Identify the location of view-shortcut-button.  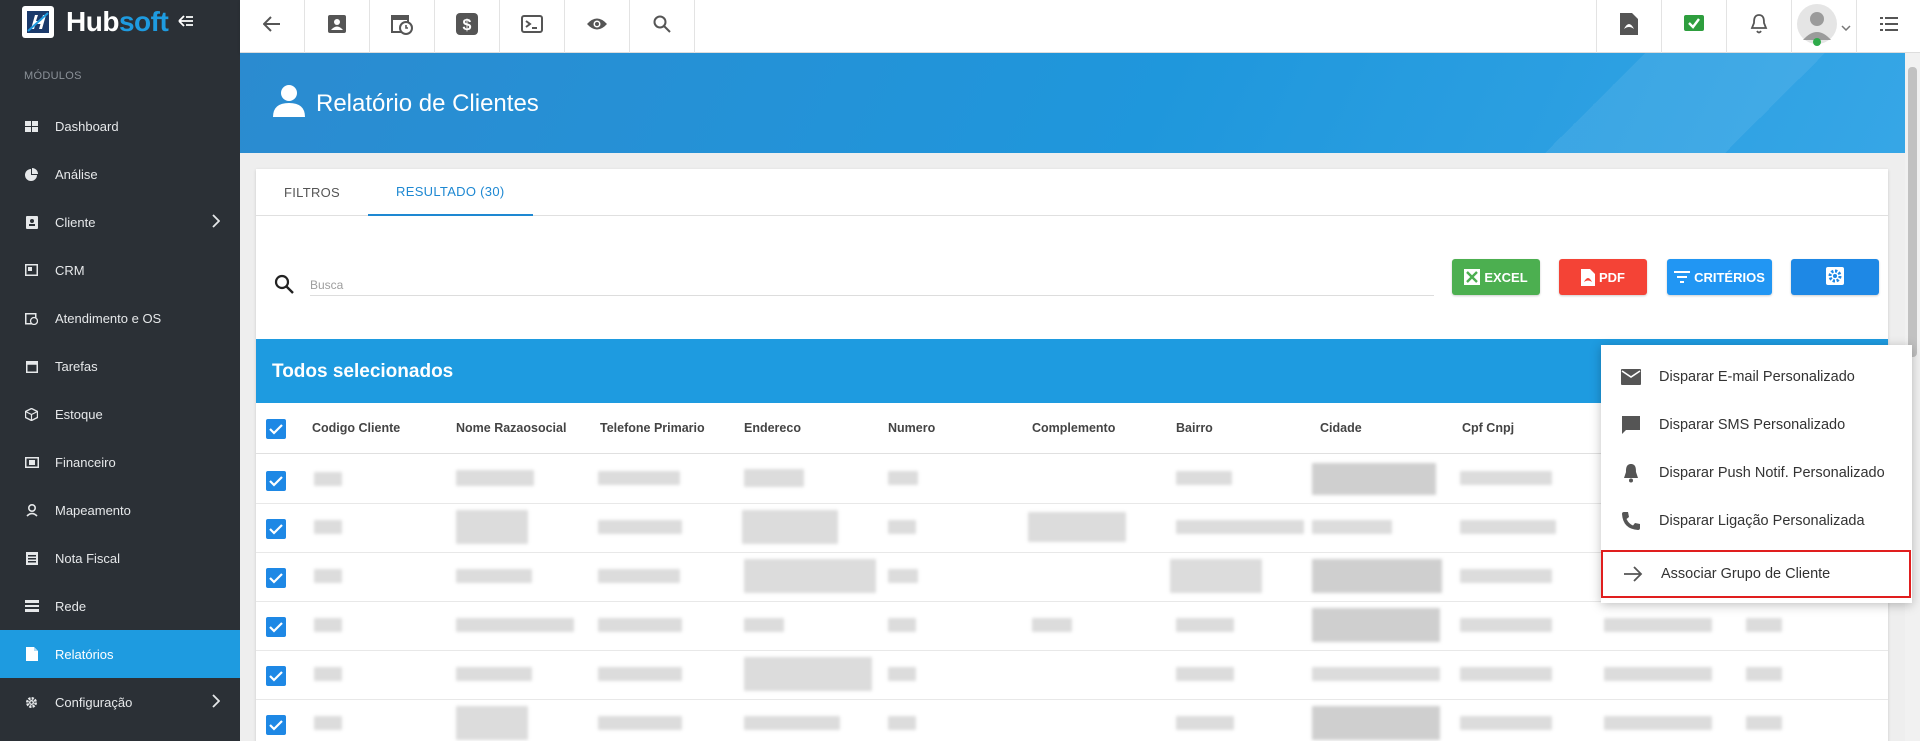
(597, 26).